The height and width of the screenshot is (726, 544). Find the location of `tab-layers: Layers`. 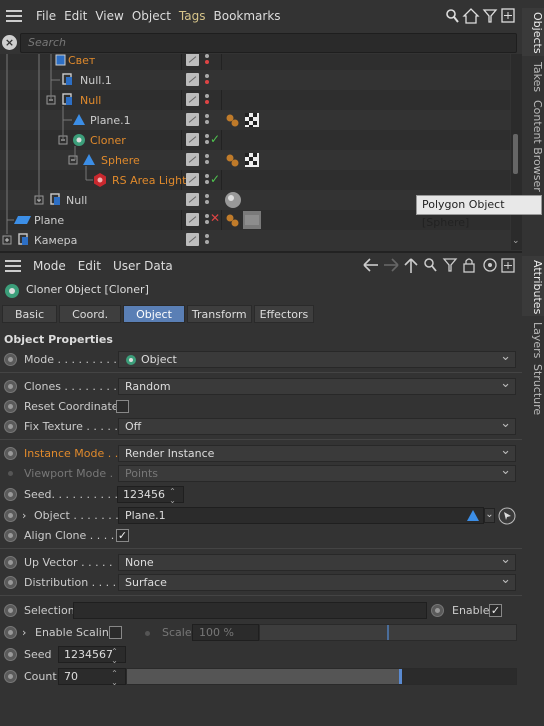

tab-layers: Layers is located at coordinates (533, 338).